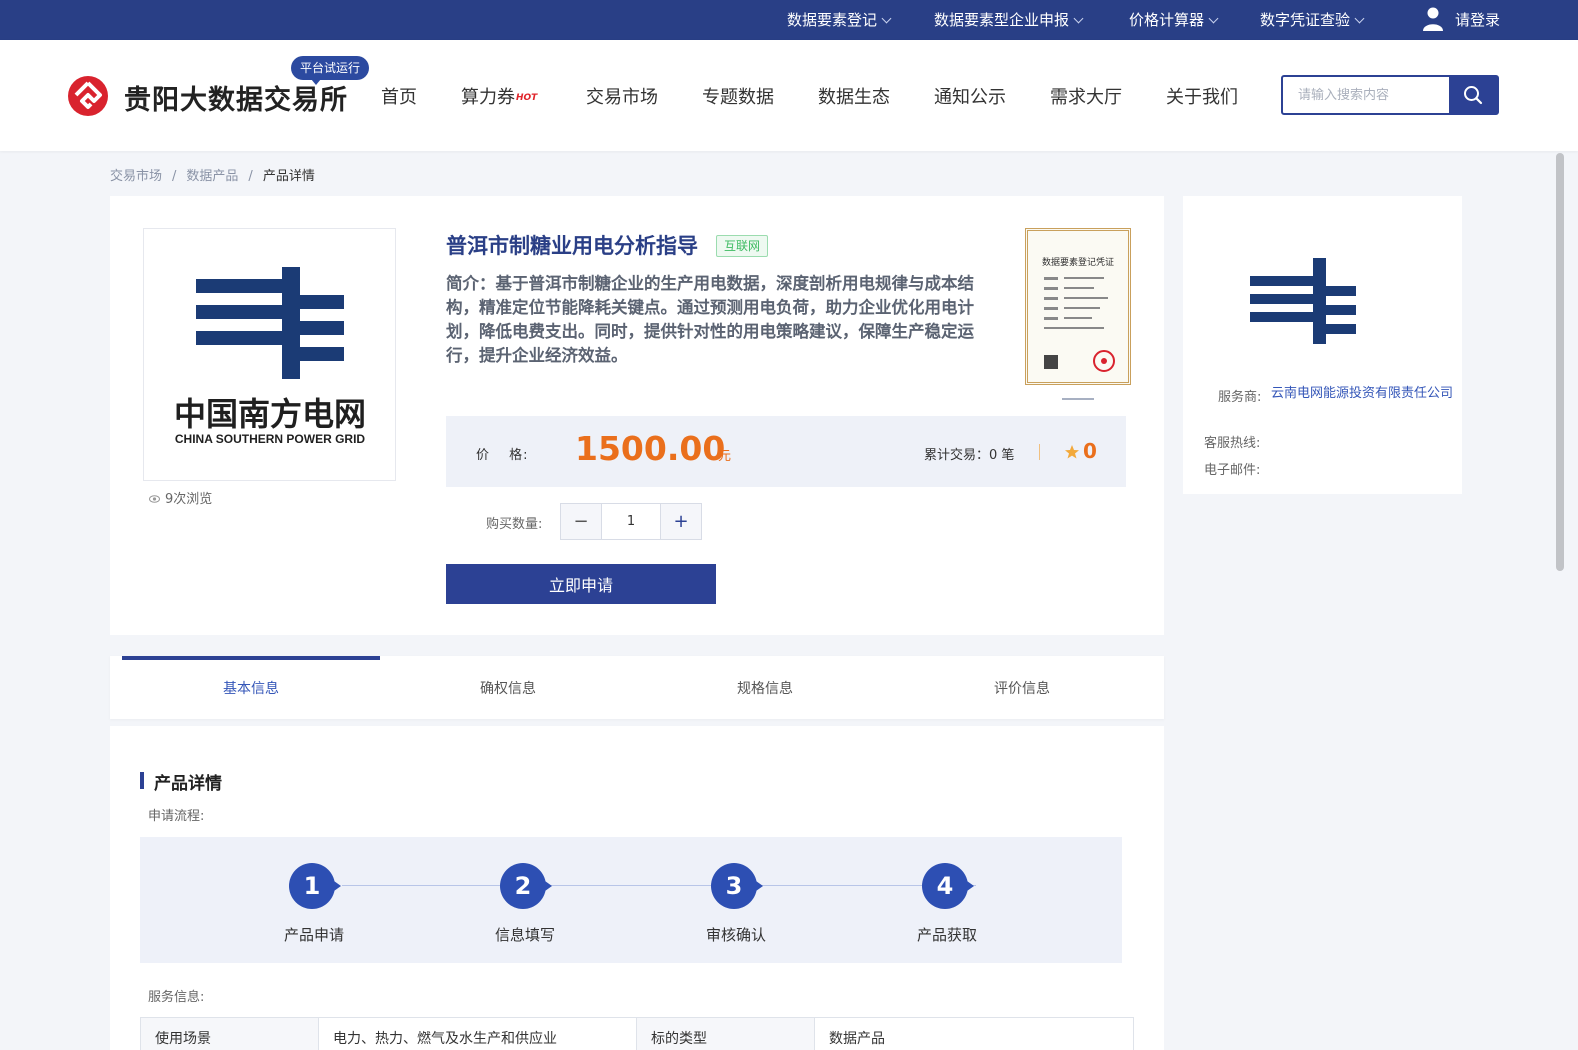  What do you see at coordinates (251, 687) in the screenshot?
I see `tab-basic-info: 基本信息` at bounding box center [251, 687].